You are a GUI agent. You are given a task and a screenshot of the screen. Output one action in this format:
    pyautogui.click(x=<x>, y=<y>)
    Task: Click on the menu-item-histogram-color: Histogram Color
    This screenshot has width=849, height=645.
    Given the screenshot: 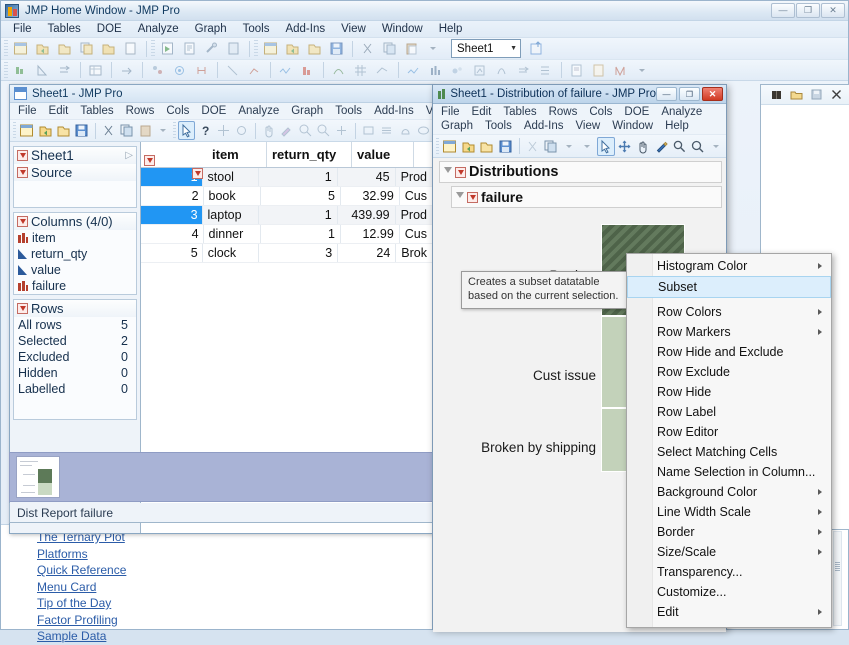 What is the action you would take?
    pyautogui.click(x=729, y=266)
    